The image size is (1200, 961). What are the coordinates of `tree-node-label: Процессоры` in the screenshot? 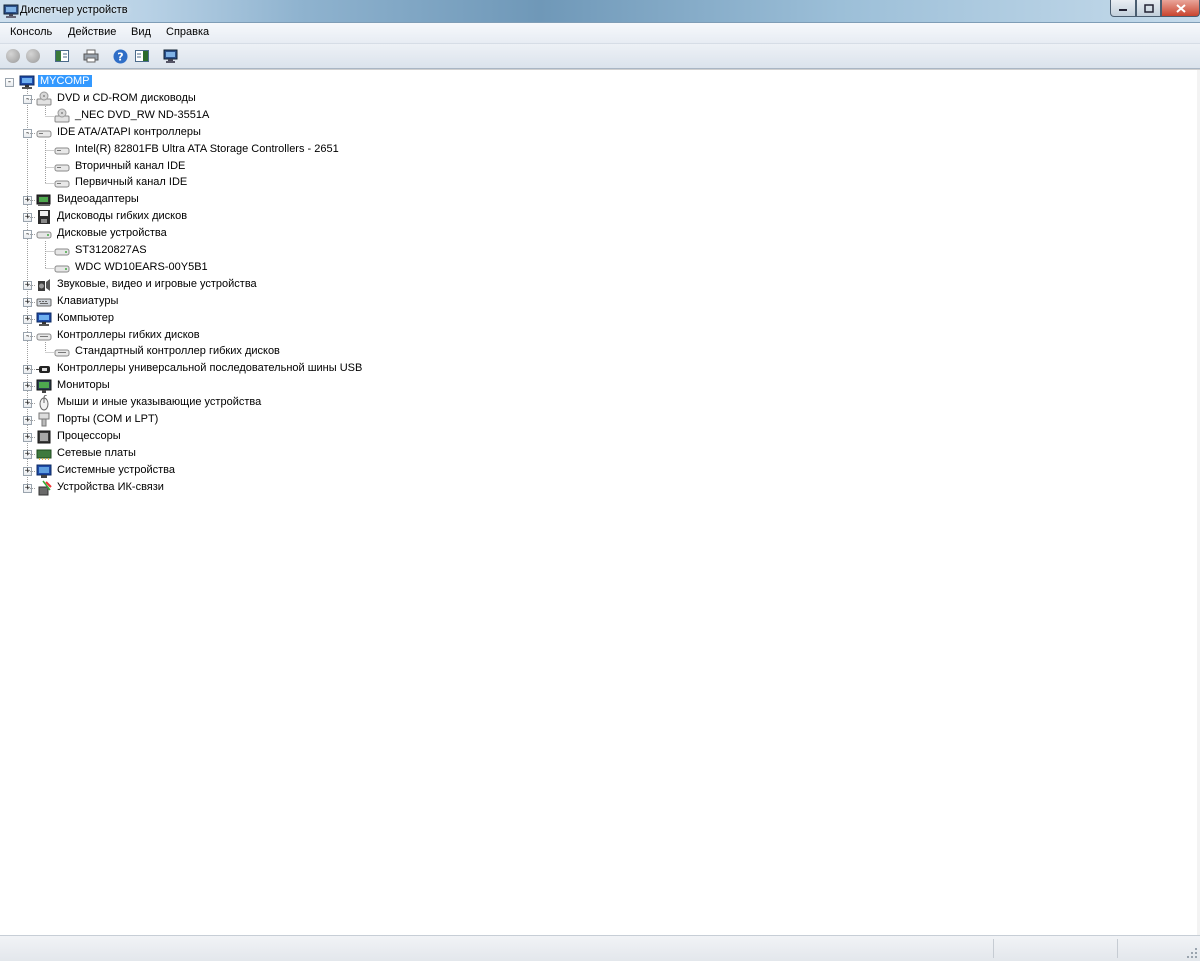 It's located at (89, 435).